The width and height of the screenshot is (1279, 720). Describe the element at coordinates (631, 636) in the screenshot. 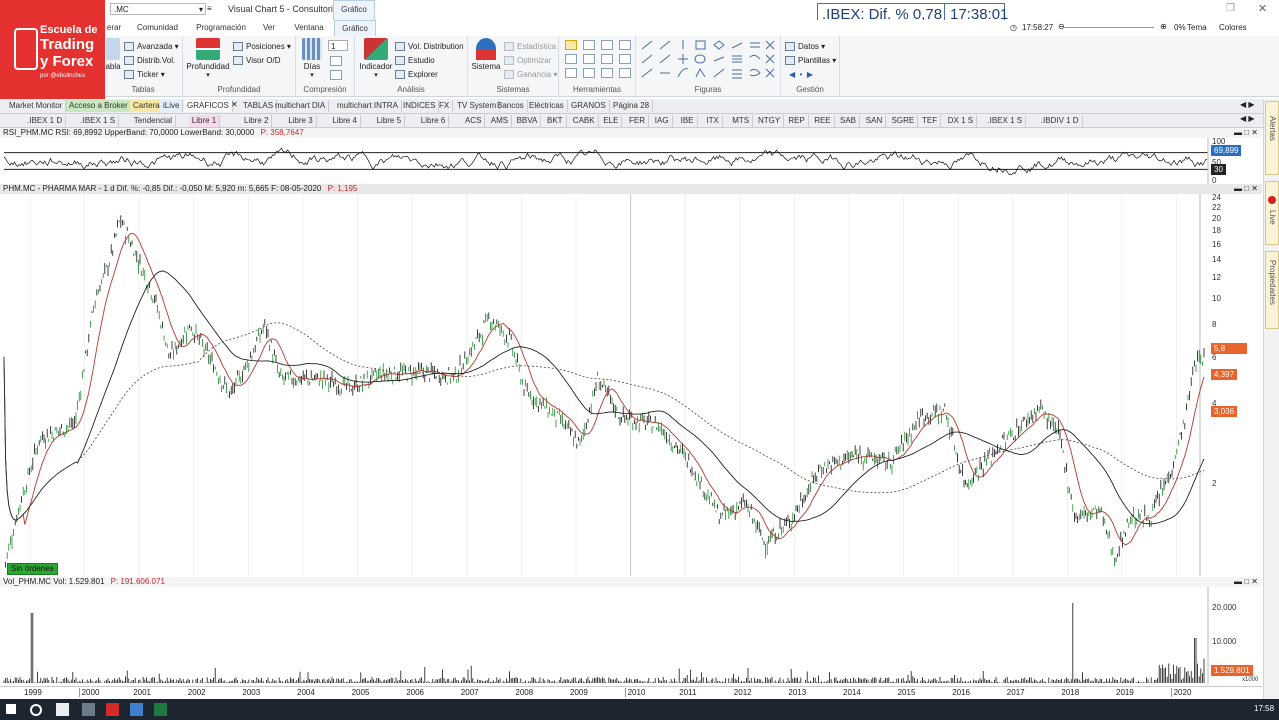

I see `volume-chart` at that location.